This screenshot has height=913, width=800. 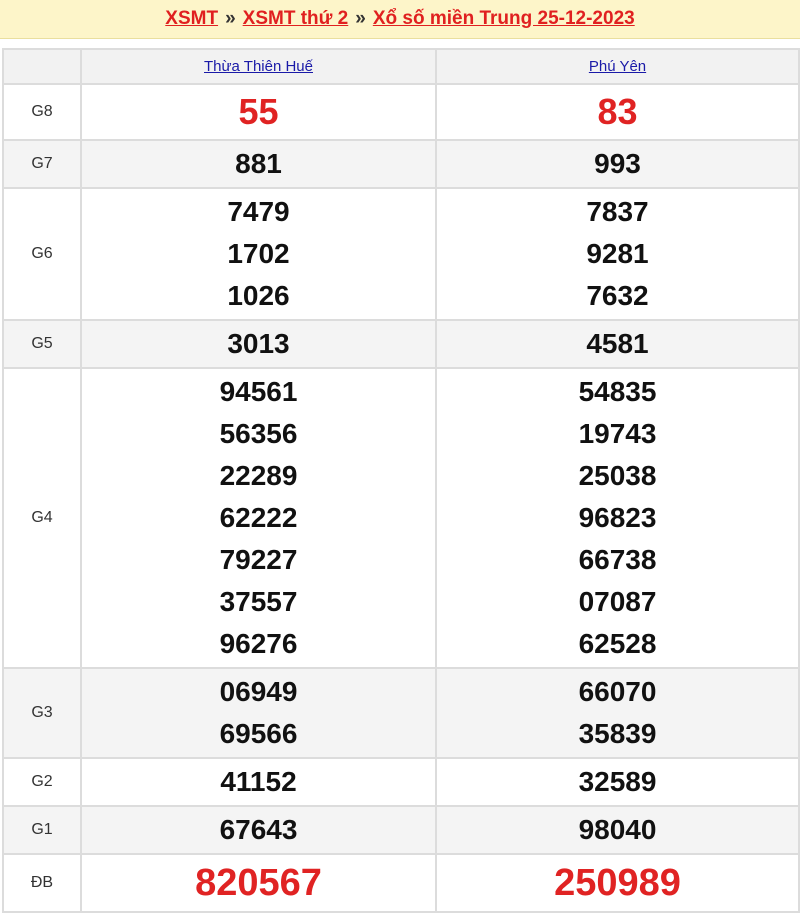 What do you see at coordinates (258, 433) in the screenshot?
I see `lottery-number: 56356` at bounding box center [258, 433].